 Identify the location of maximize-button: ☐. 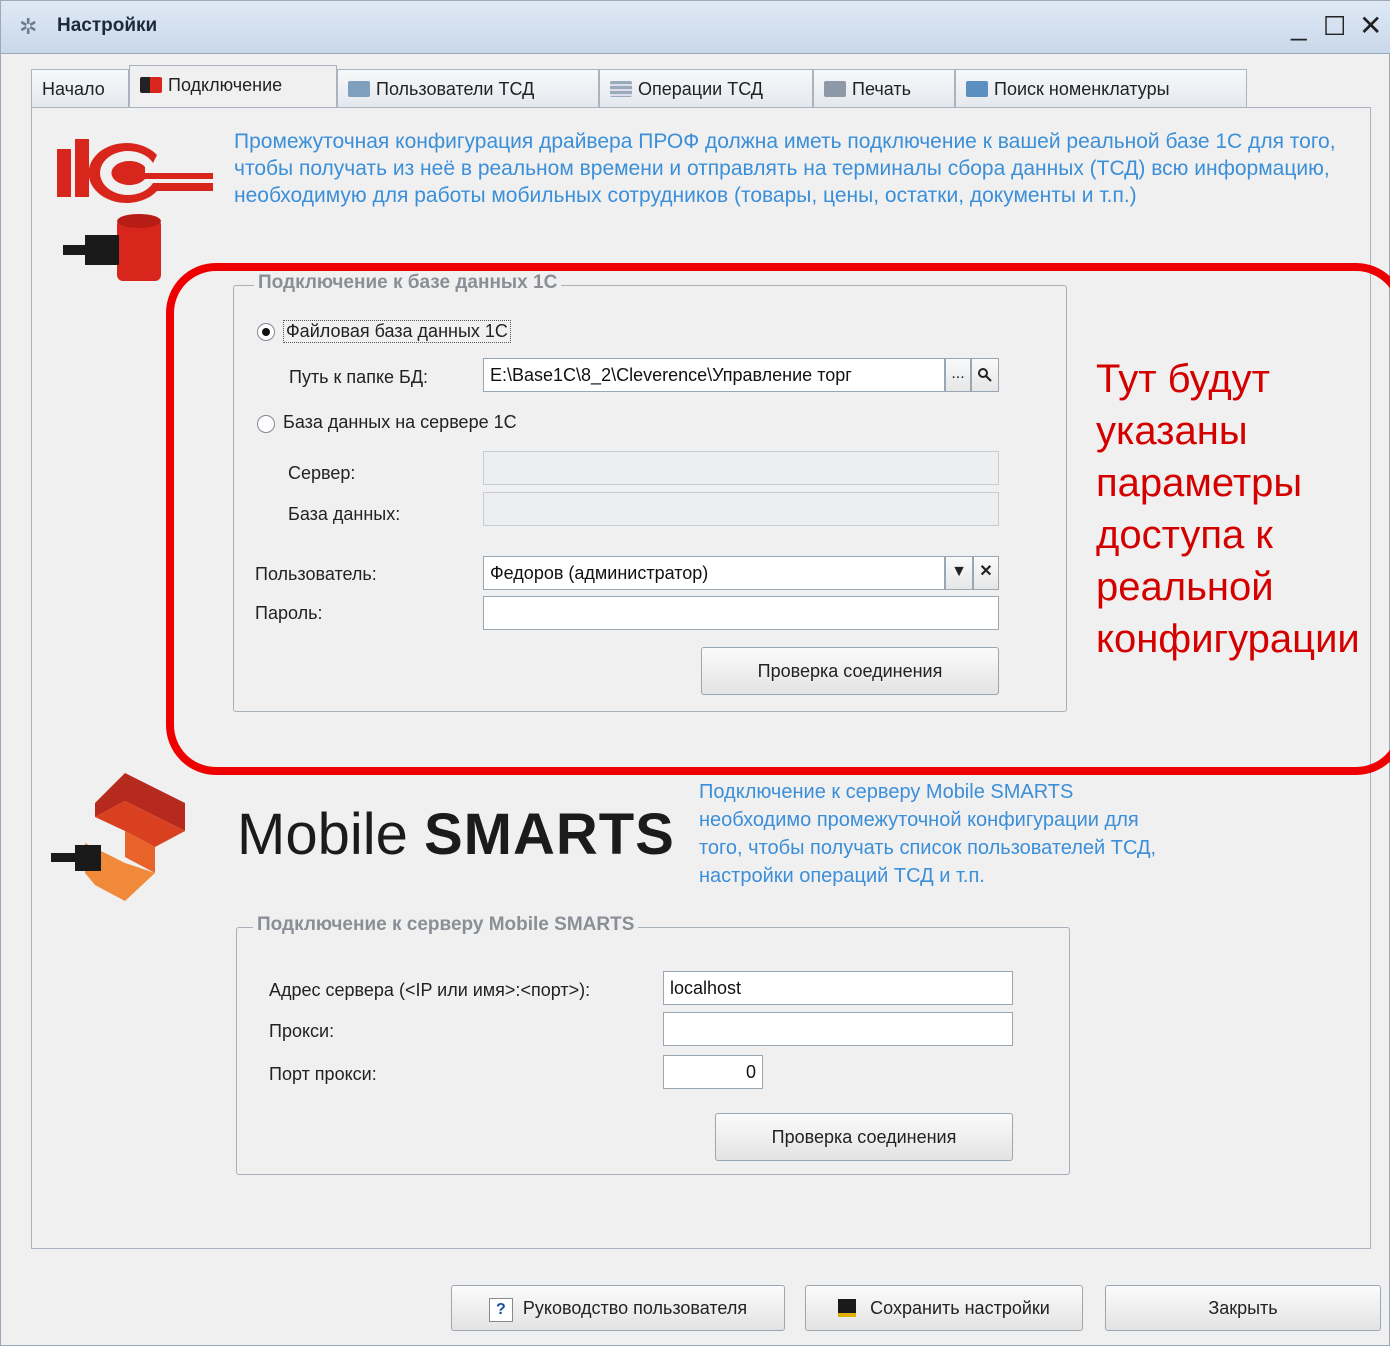
(1334, 26).